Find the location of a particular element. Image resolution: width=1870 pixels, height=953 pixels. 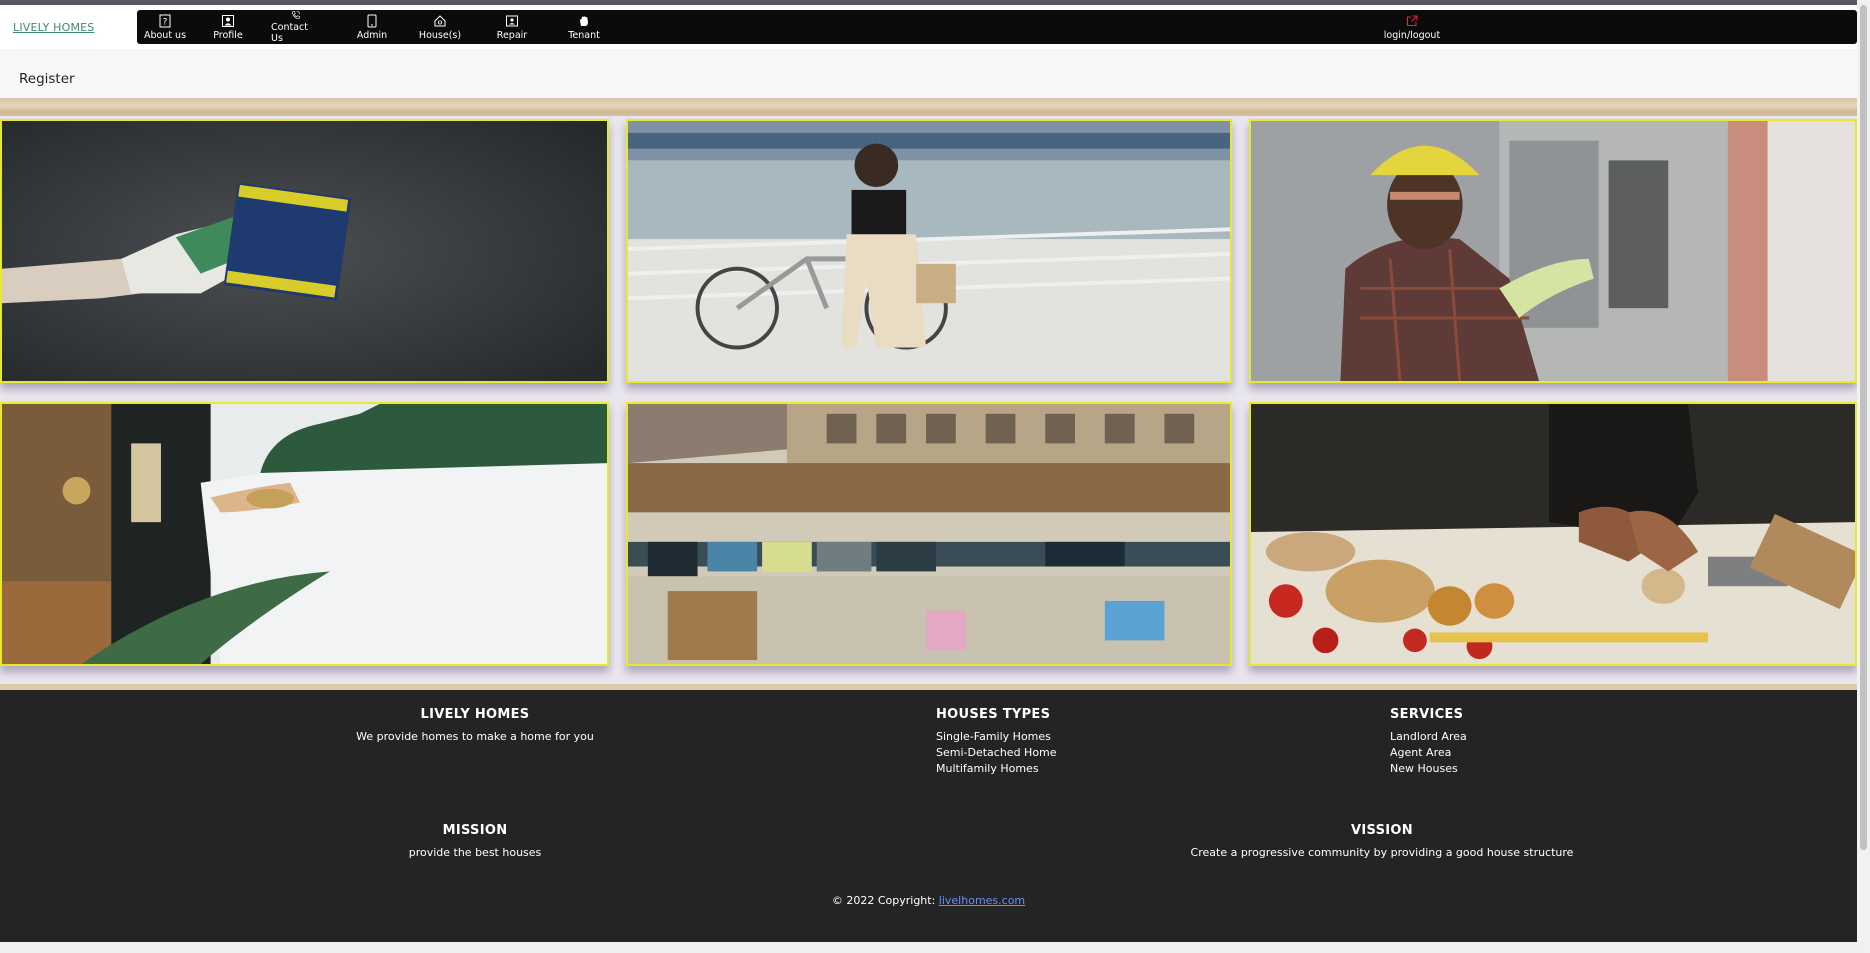

nav-item-about-us: ? About us is located at coordinates (165, 27).